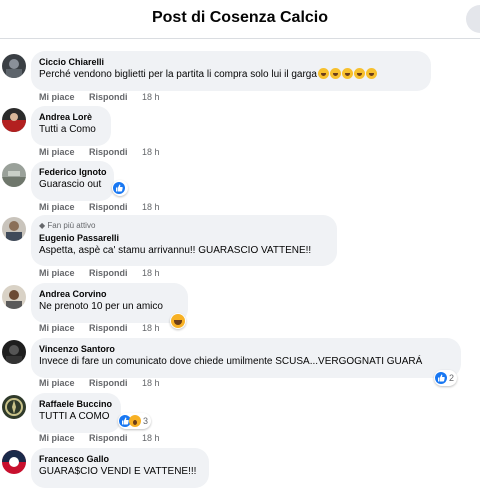  I want to click on comment-bubble: Raffaele Buccino TUTTI A COMO, so click(76, 413).